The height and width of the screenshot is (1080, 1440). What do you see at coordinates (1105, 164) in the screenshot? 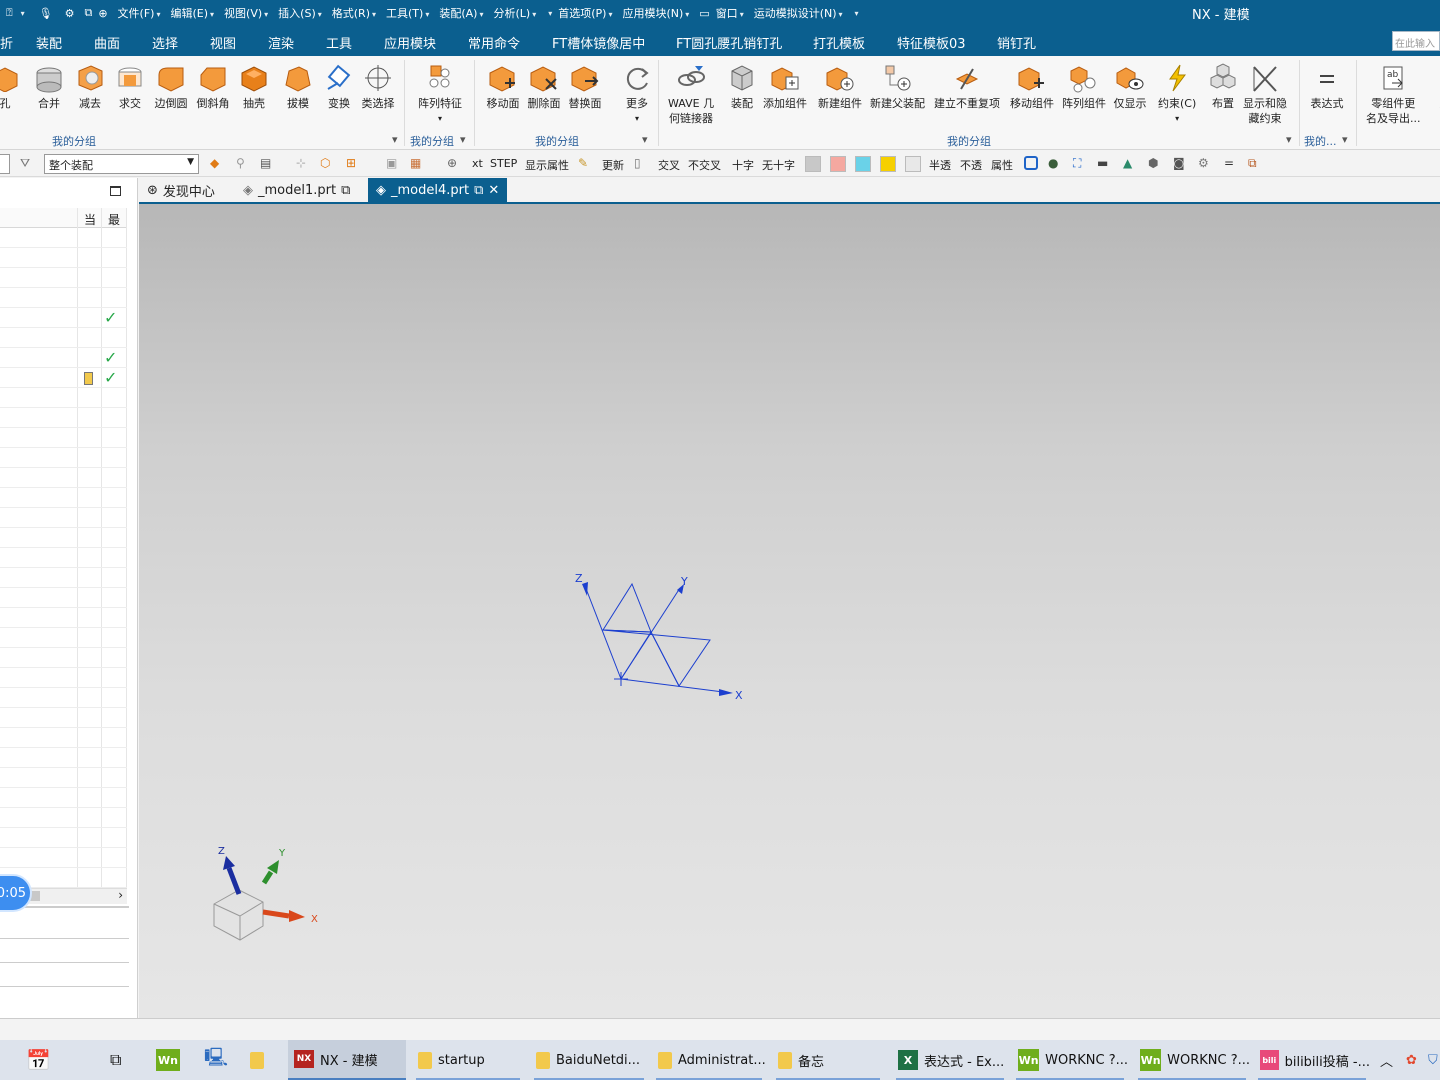
I see `car-icon: ▬` at bounding box center [1105, 164].